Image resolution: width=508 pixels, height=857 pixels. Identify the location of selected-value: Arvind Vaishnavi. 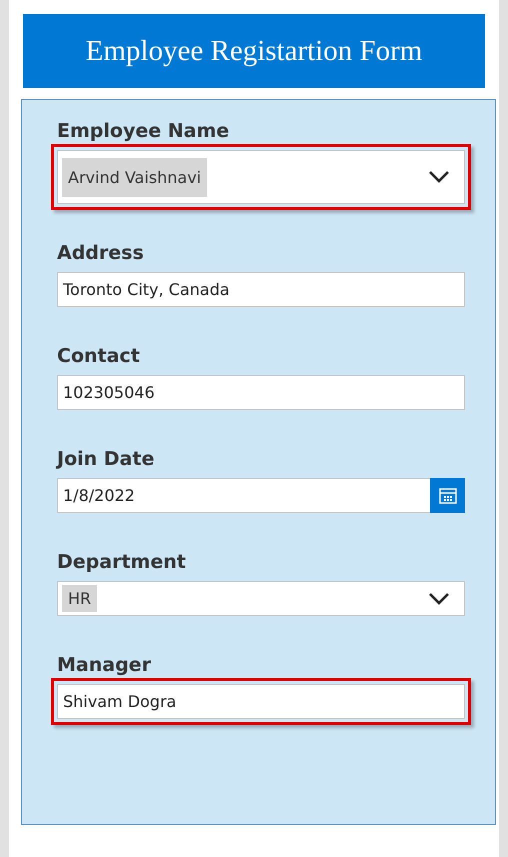
(135, 177).